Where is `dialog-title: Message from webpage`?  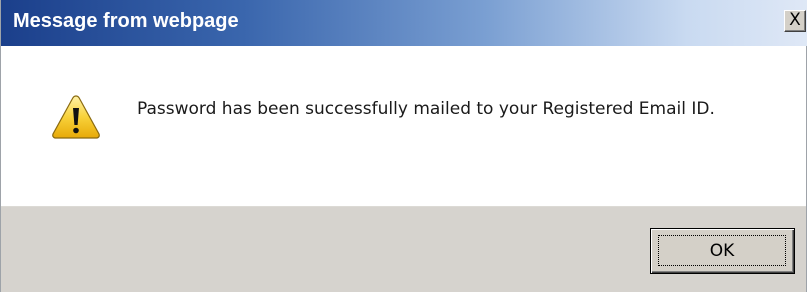 dialog-title: Message from webpage is located at coordinates (126, 21).